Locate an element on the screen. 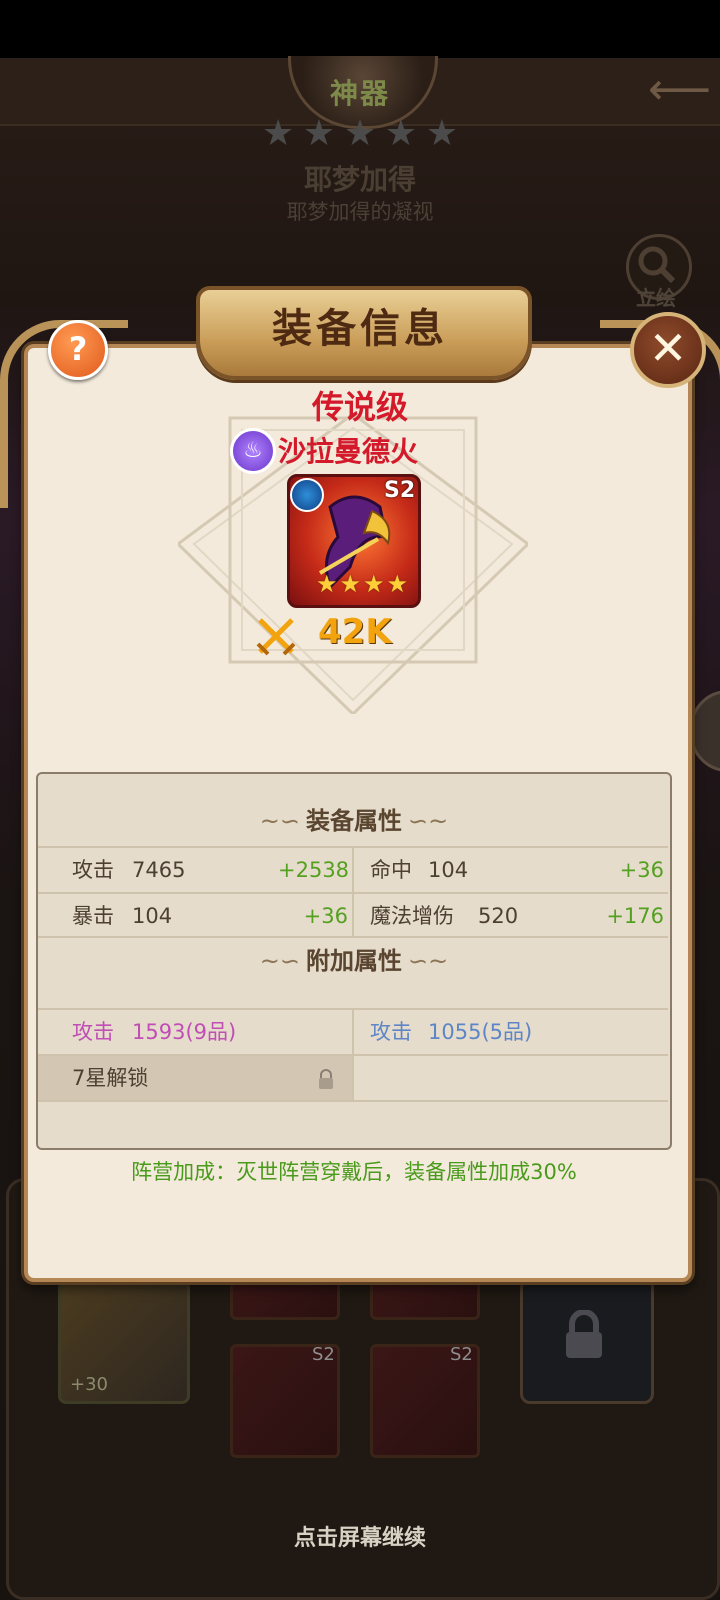  equipment-tier: S2 is located at coordinates (400, 490).